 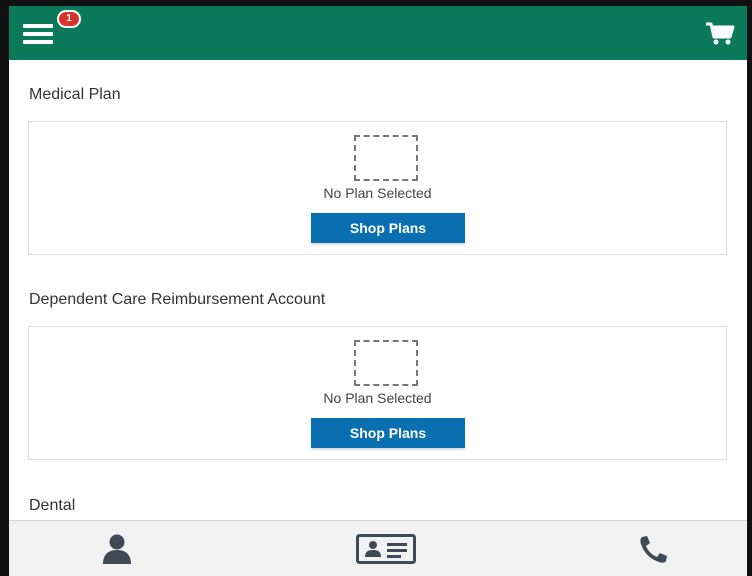 What do you see at coordinates (52, 505) in the screenshot?
I see `section-title-dental: Dental` at bounding box center [52, 505].